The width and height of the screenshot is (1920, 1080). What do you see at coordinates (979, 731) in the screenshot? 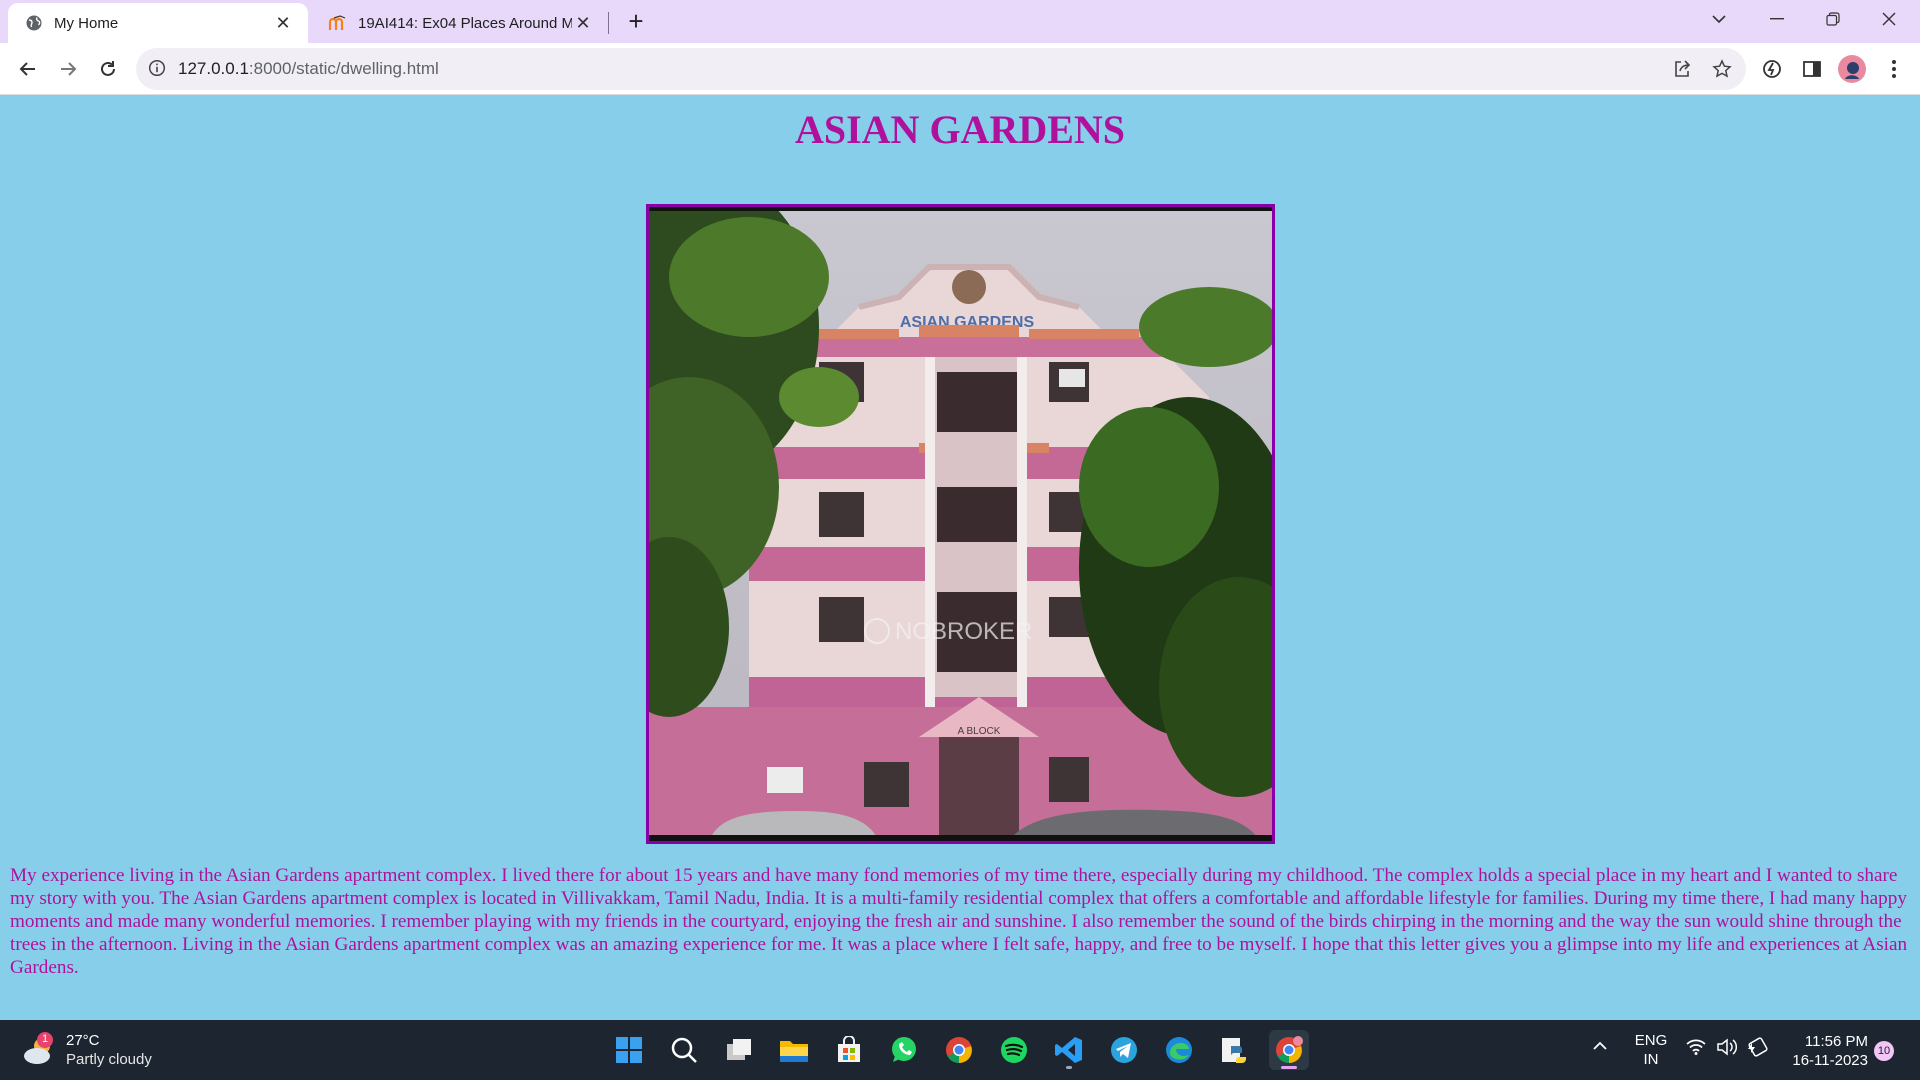
I see `block-label: A BLOCK` at bounding box center [979, 731].